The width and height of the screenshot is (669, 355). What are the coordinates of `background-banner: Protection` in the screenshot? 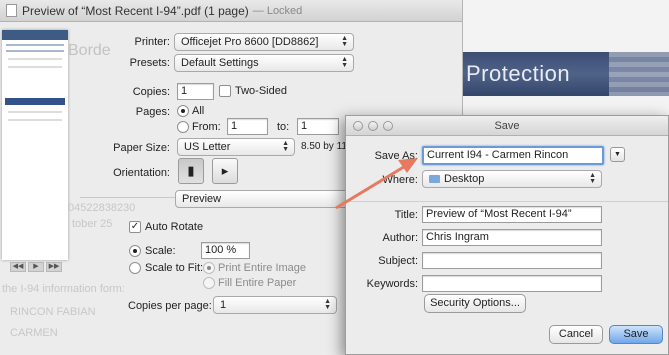 It's located at (565, 74).